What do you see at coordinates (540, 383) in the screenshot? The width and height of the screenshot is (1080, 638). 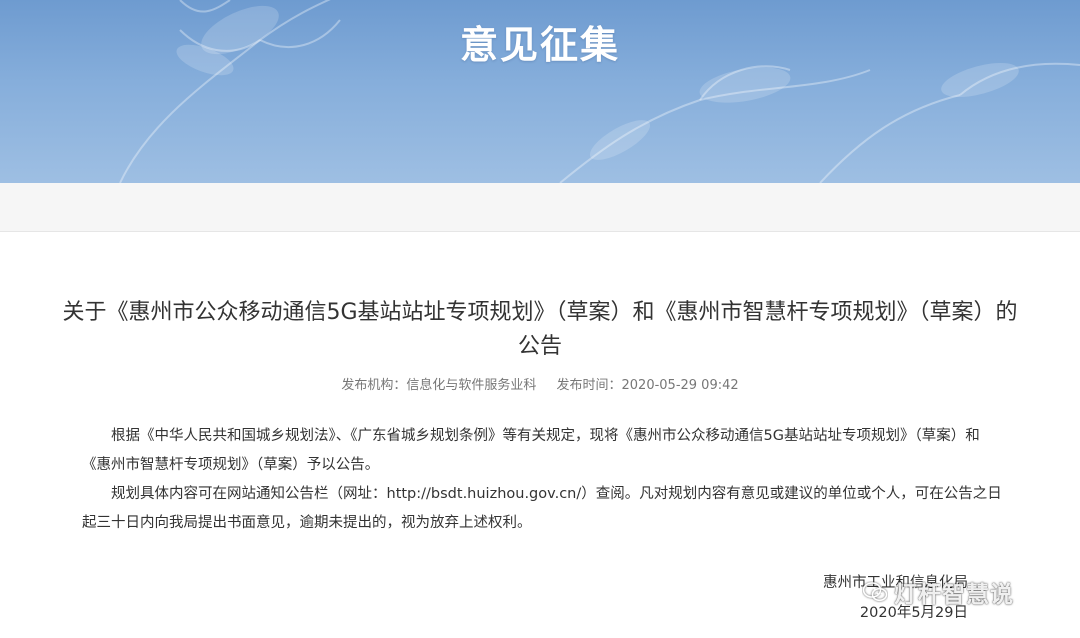 I see `article-meta: 发布机构：信息化与软件服务业科 发布时间：2020-05-29 09:42` at bounding box center [540, 383].